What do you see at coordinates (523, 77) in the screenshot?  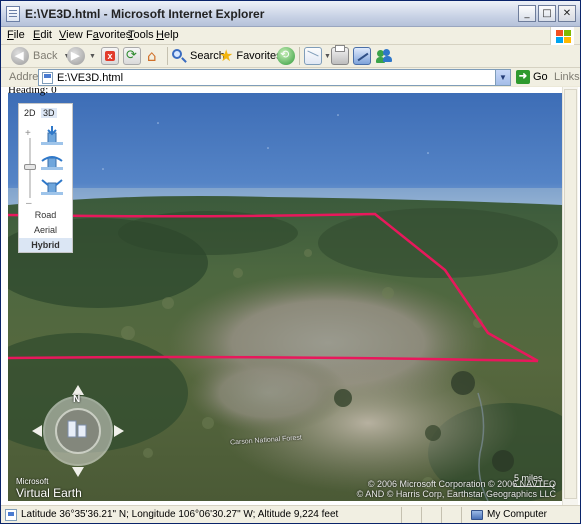 I see `go-arrow-icon: ➜` at bounding box center [523, 77].